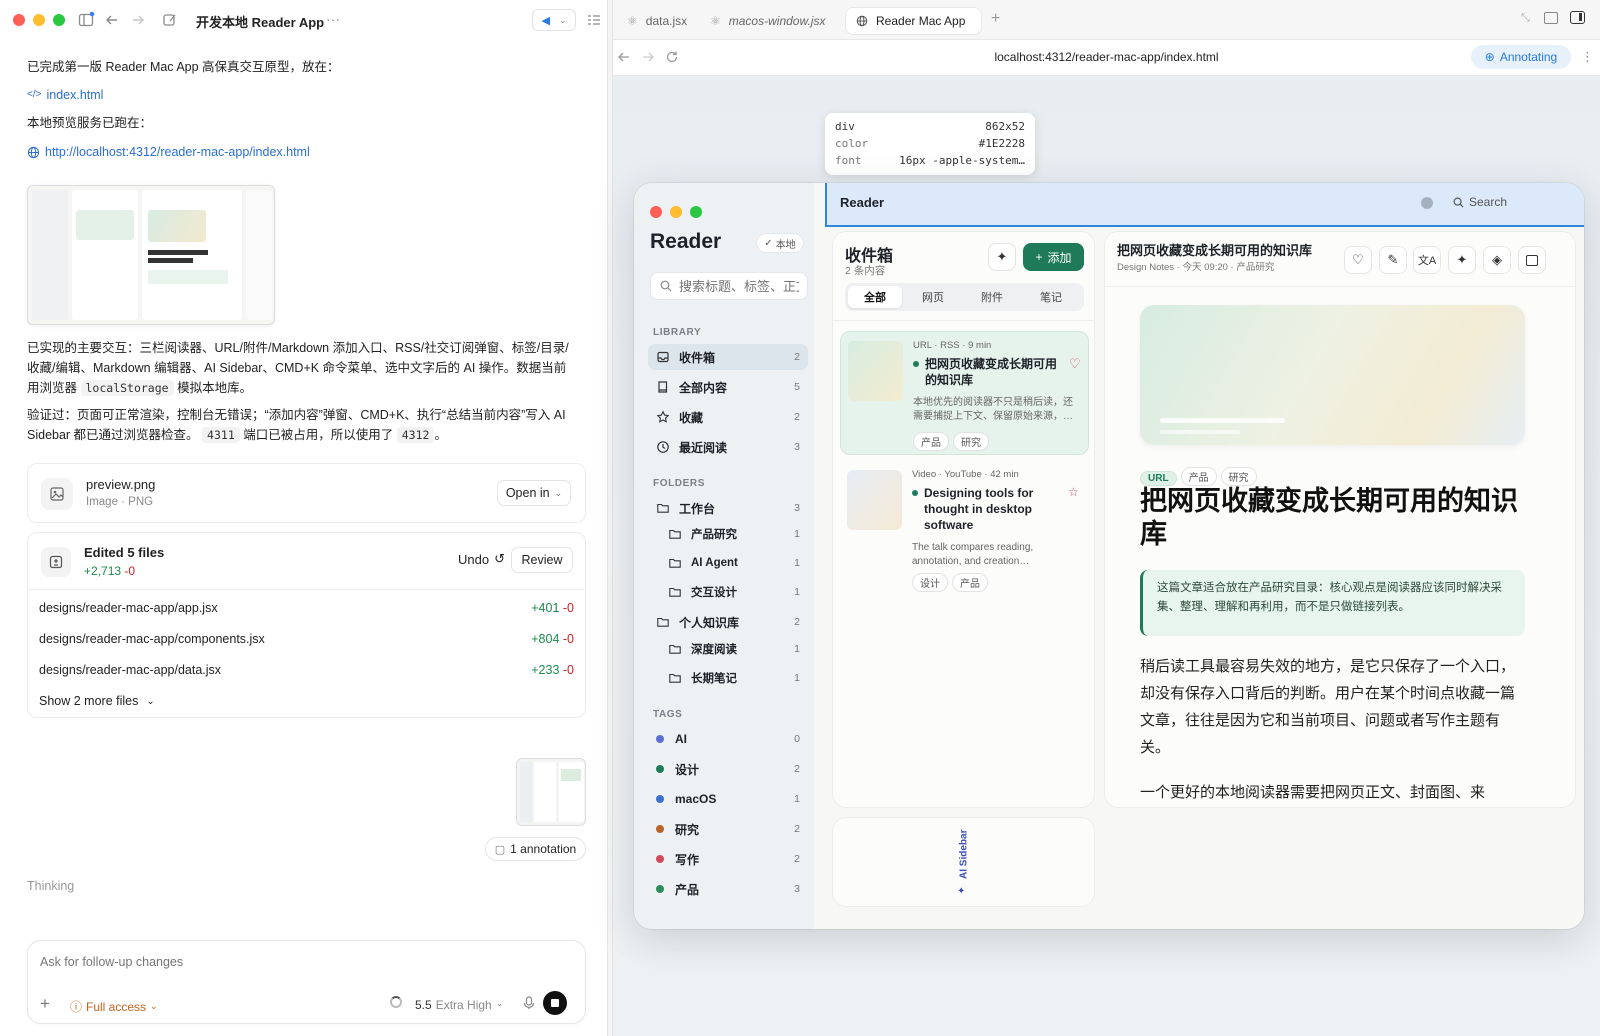 The height and width of the screenshot is (1036, 1600). What do you see at coordinates (45, 1004) in the screenshot?
I see `plus-icon: +` at bounding box center [45, 1004].